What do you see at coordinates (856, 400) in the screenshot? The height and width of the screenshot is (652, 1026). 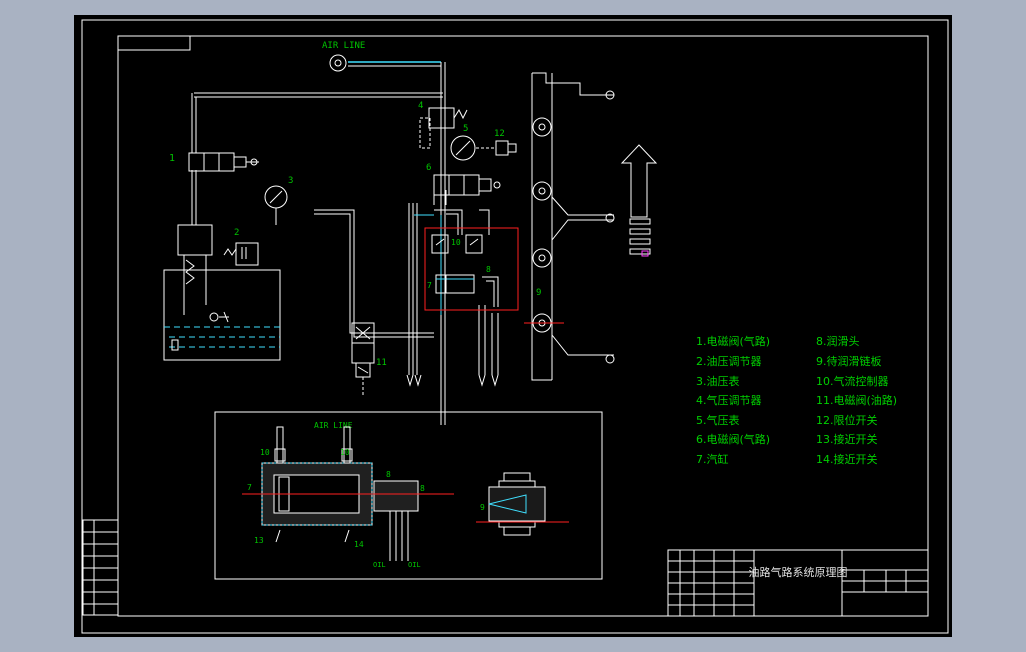 I see `legend-item-11: 11.电磁阀(油路)` at bounding box center [856, 400].